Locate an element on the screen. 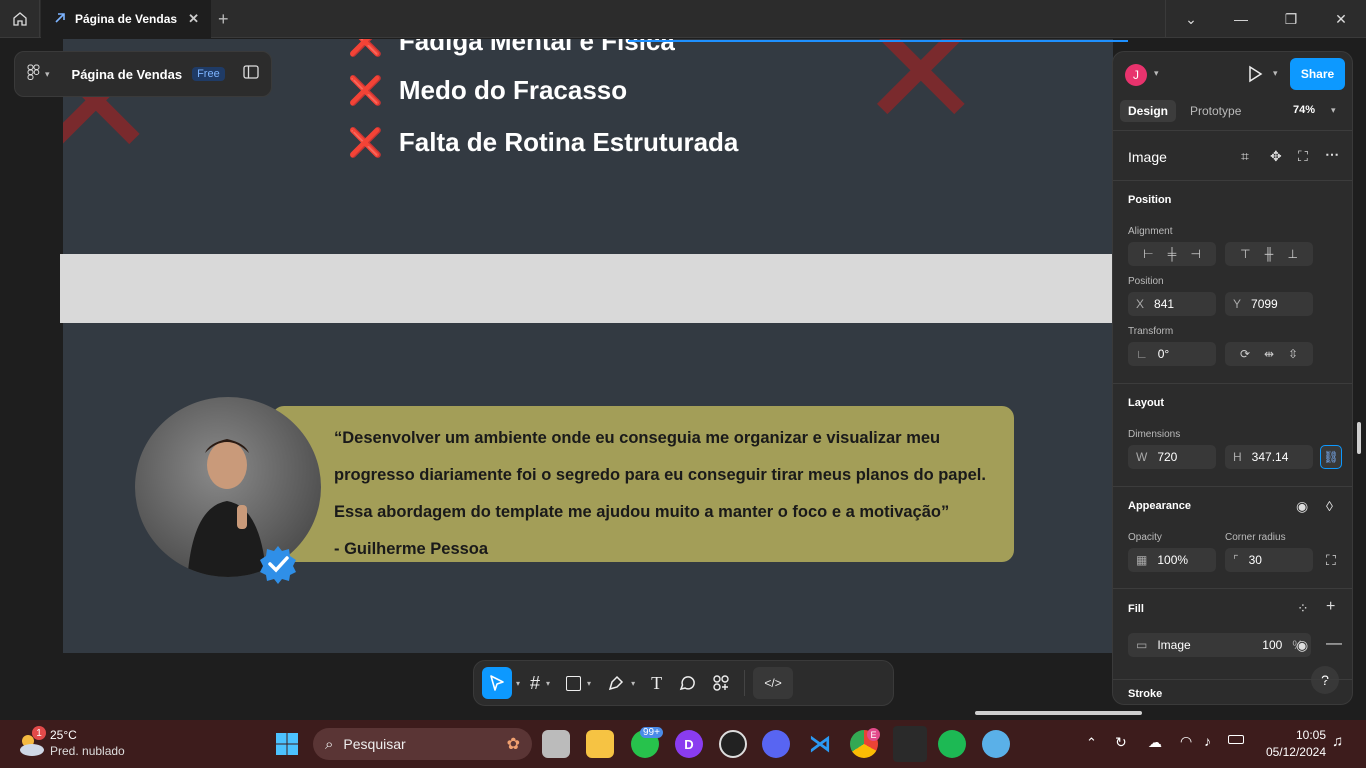  x-position-field: X 841 is located at coordinates (1172, 304).